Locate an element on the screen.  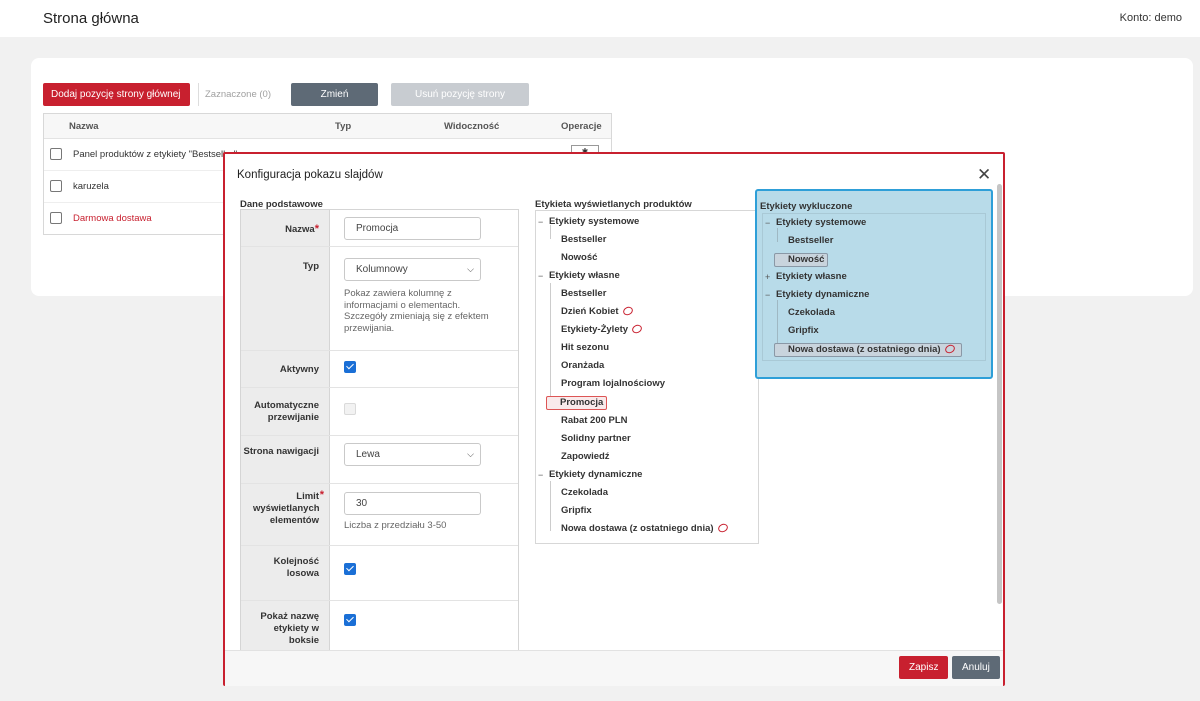
tree-item: Rabat 200 PLN is located at coordinates (594, 421).